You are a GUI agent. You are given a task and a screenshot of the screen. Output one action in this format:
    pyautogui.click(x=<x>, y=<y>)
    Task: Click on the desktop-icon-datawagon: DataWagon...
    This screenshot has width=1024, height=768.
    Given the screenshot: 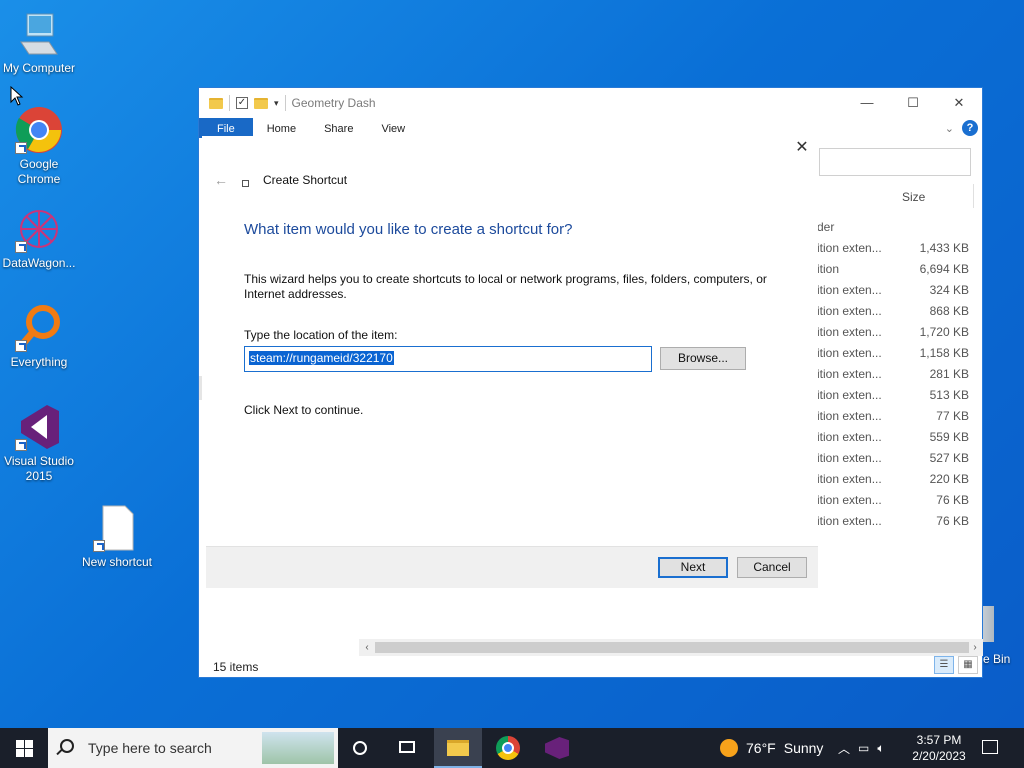 What is the action you would take?
    pyautogui.click(x=39, y=238)
    